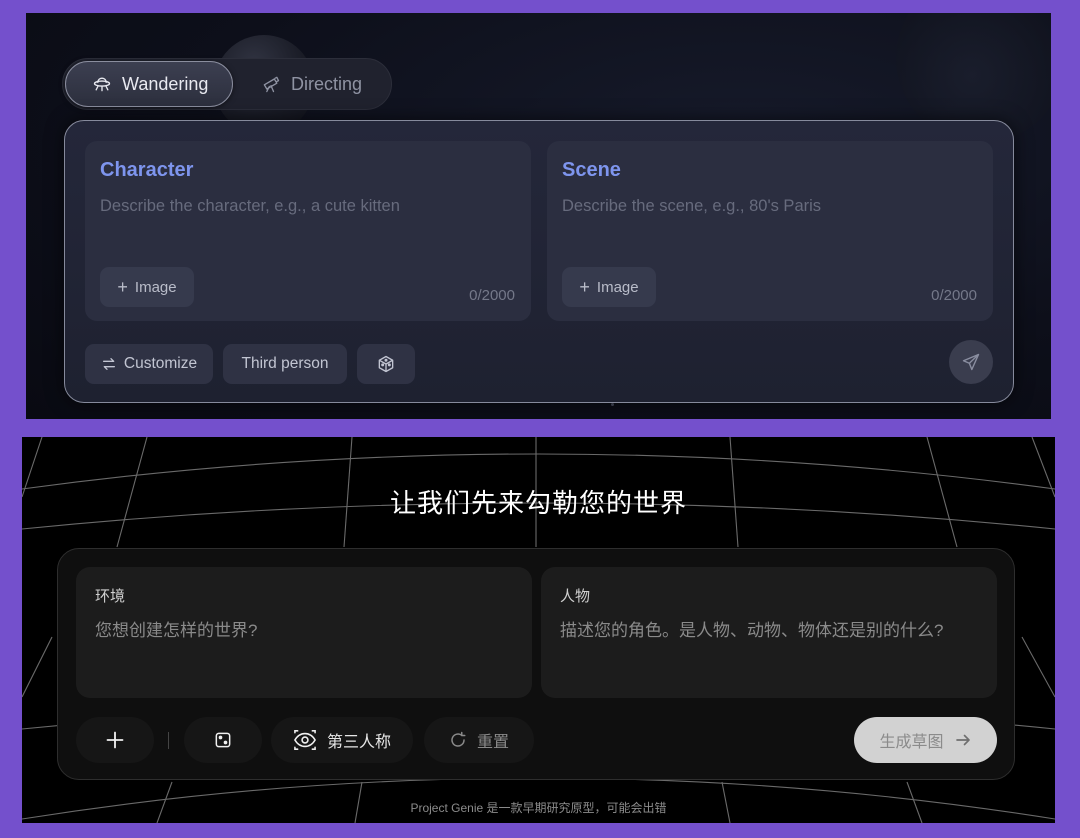 Image resolution: width=1080 pixels, height=838 pixels. Describe the element at coordinates (538, 503) in the screenshot. I see `page-heading: 让我们先来勾勒您的世界` at that location.